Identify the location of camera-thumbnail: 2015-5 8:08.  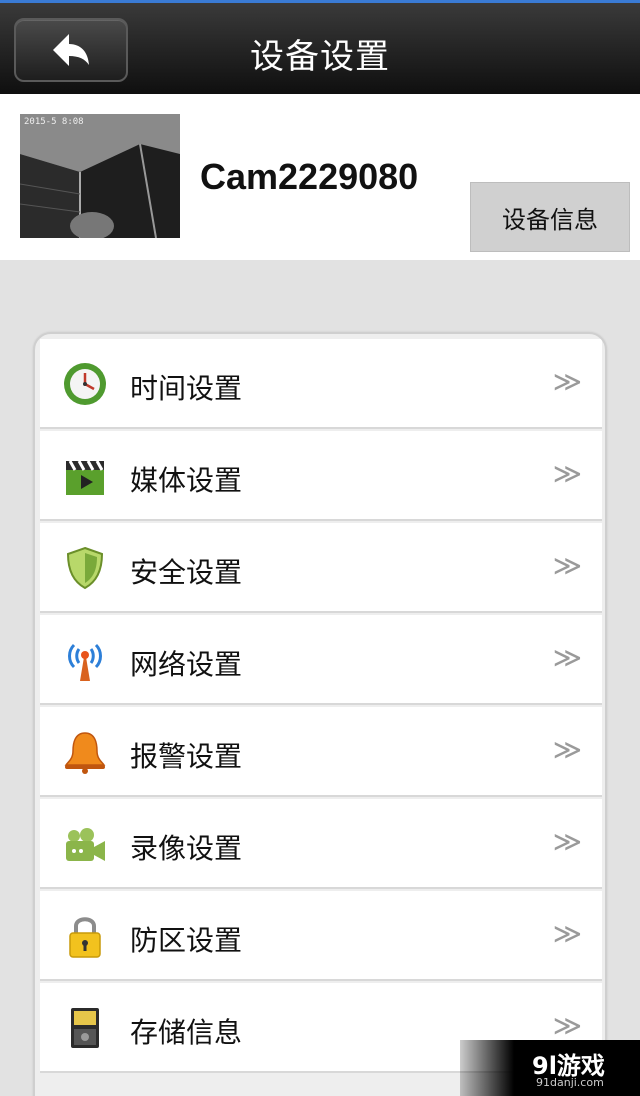
(100, 176).